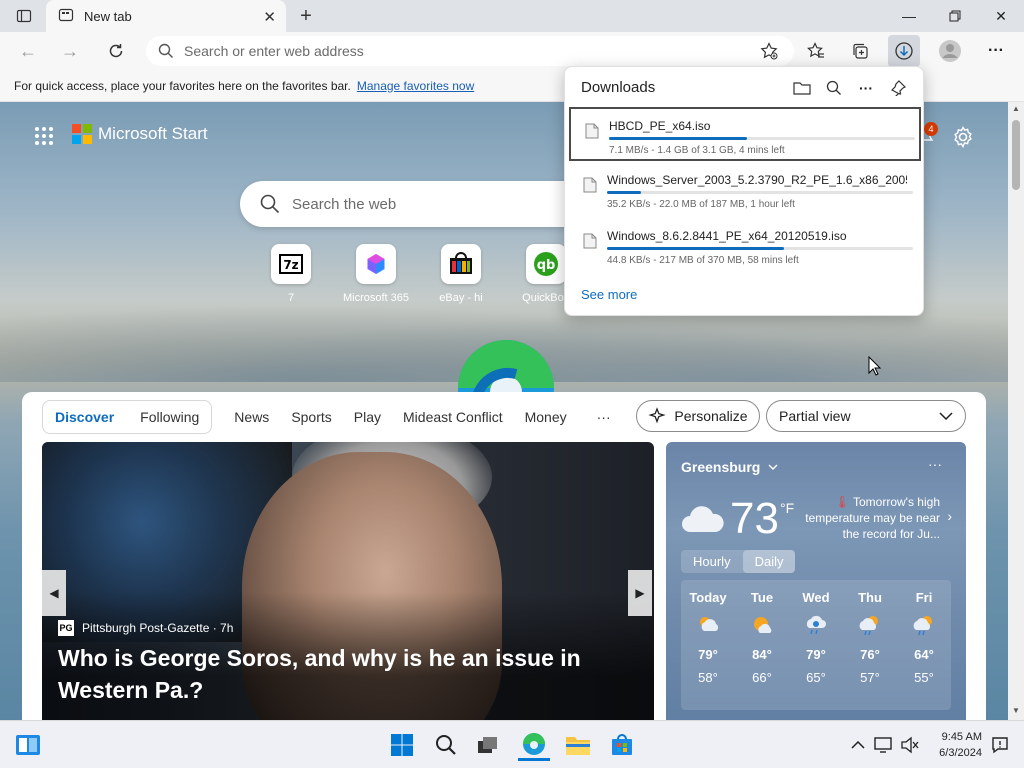 Image resolution: width=1024 pixels, height=768 pixels. I want to click on forecast-day: Tue 84° 66°, so click(762, 645).